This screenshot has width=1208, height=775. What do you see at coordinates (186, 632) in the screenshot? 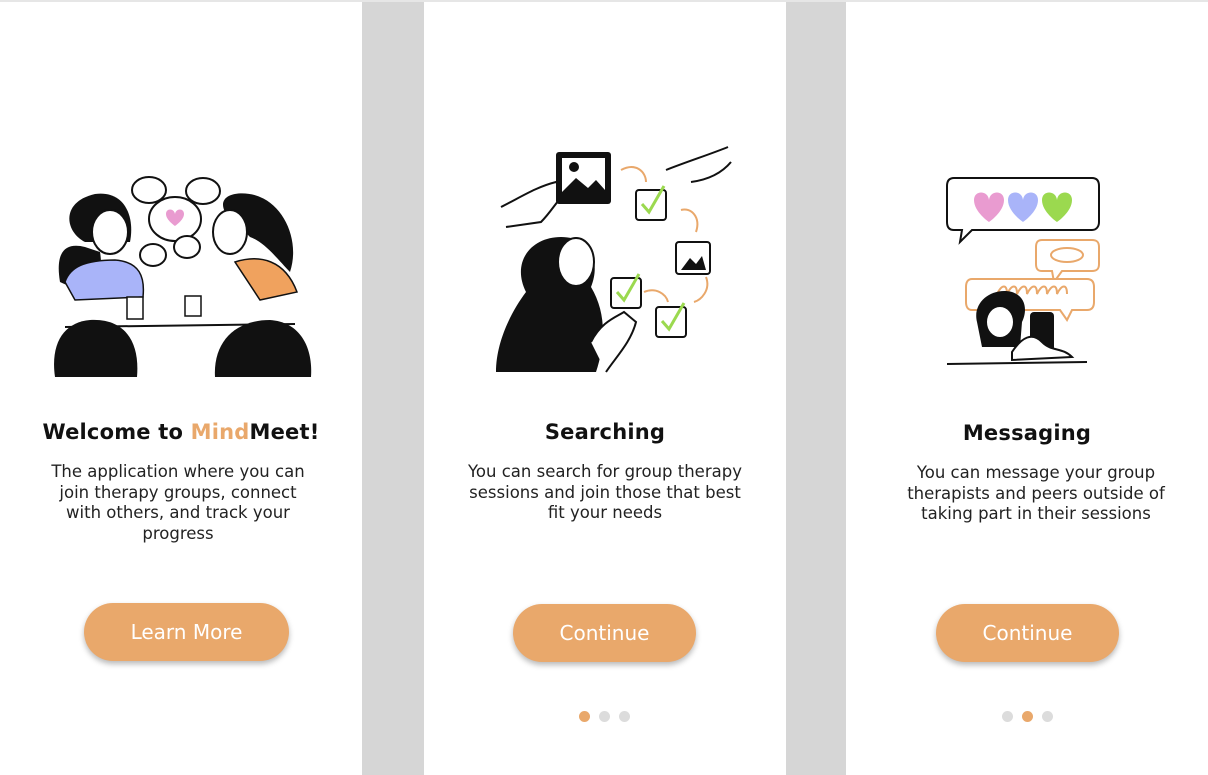
I see `learn-more-button: Learn More` at bounding box center [186, 632].